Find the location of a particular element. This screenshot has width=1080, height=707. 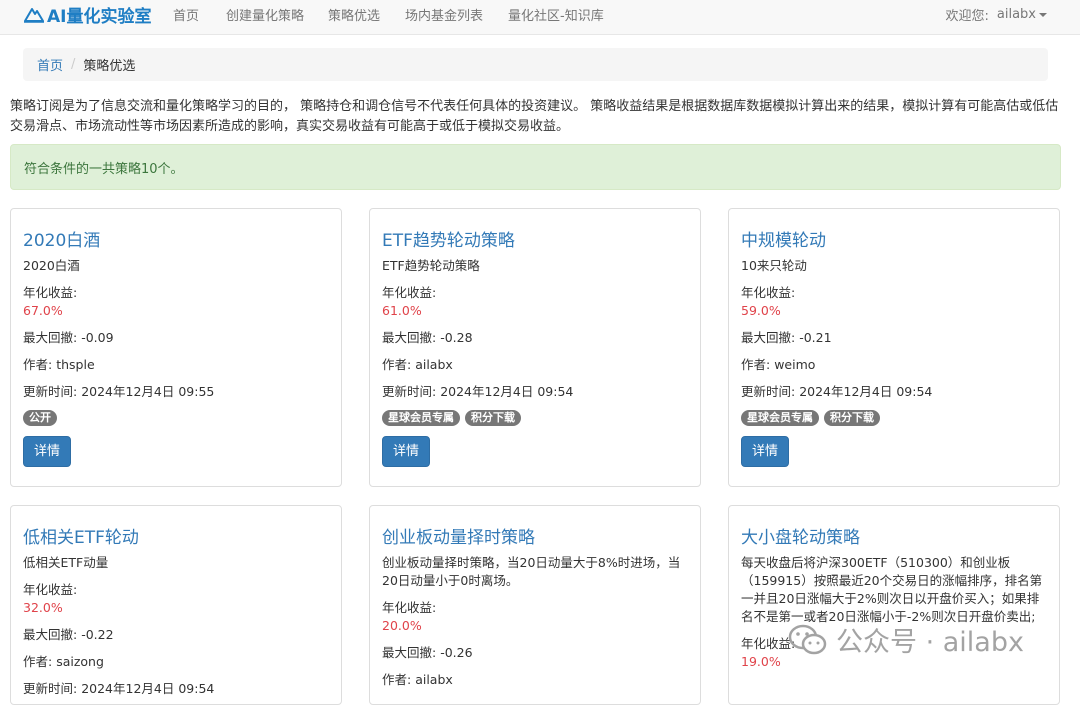

max-drawdown-row: 最大回撤: -0.21 is located at coordinates (895, 338).